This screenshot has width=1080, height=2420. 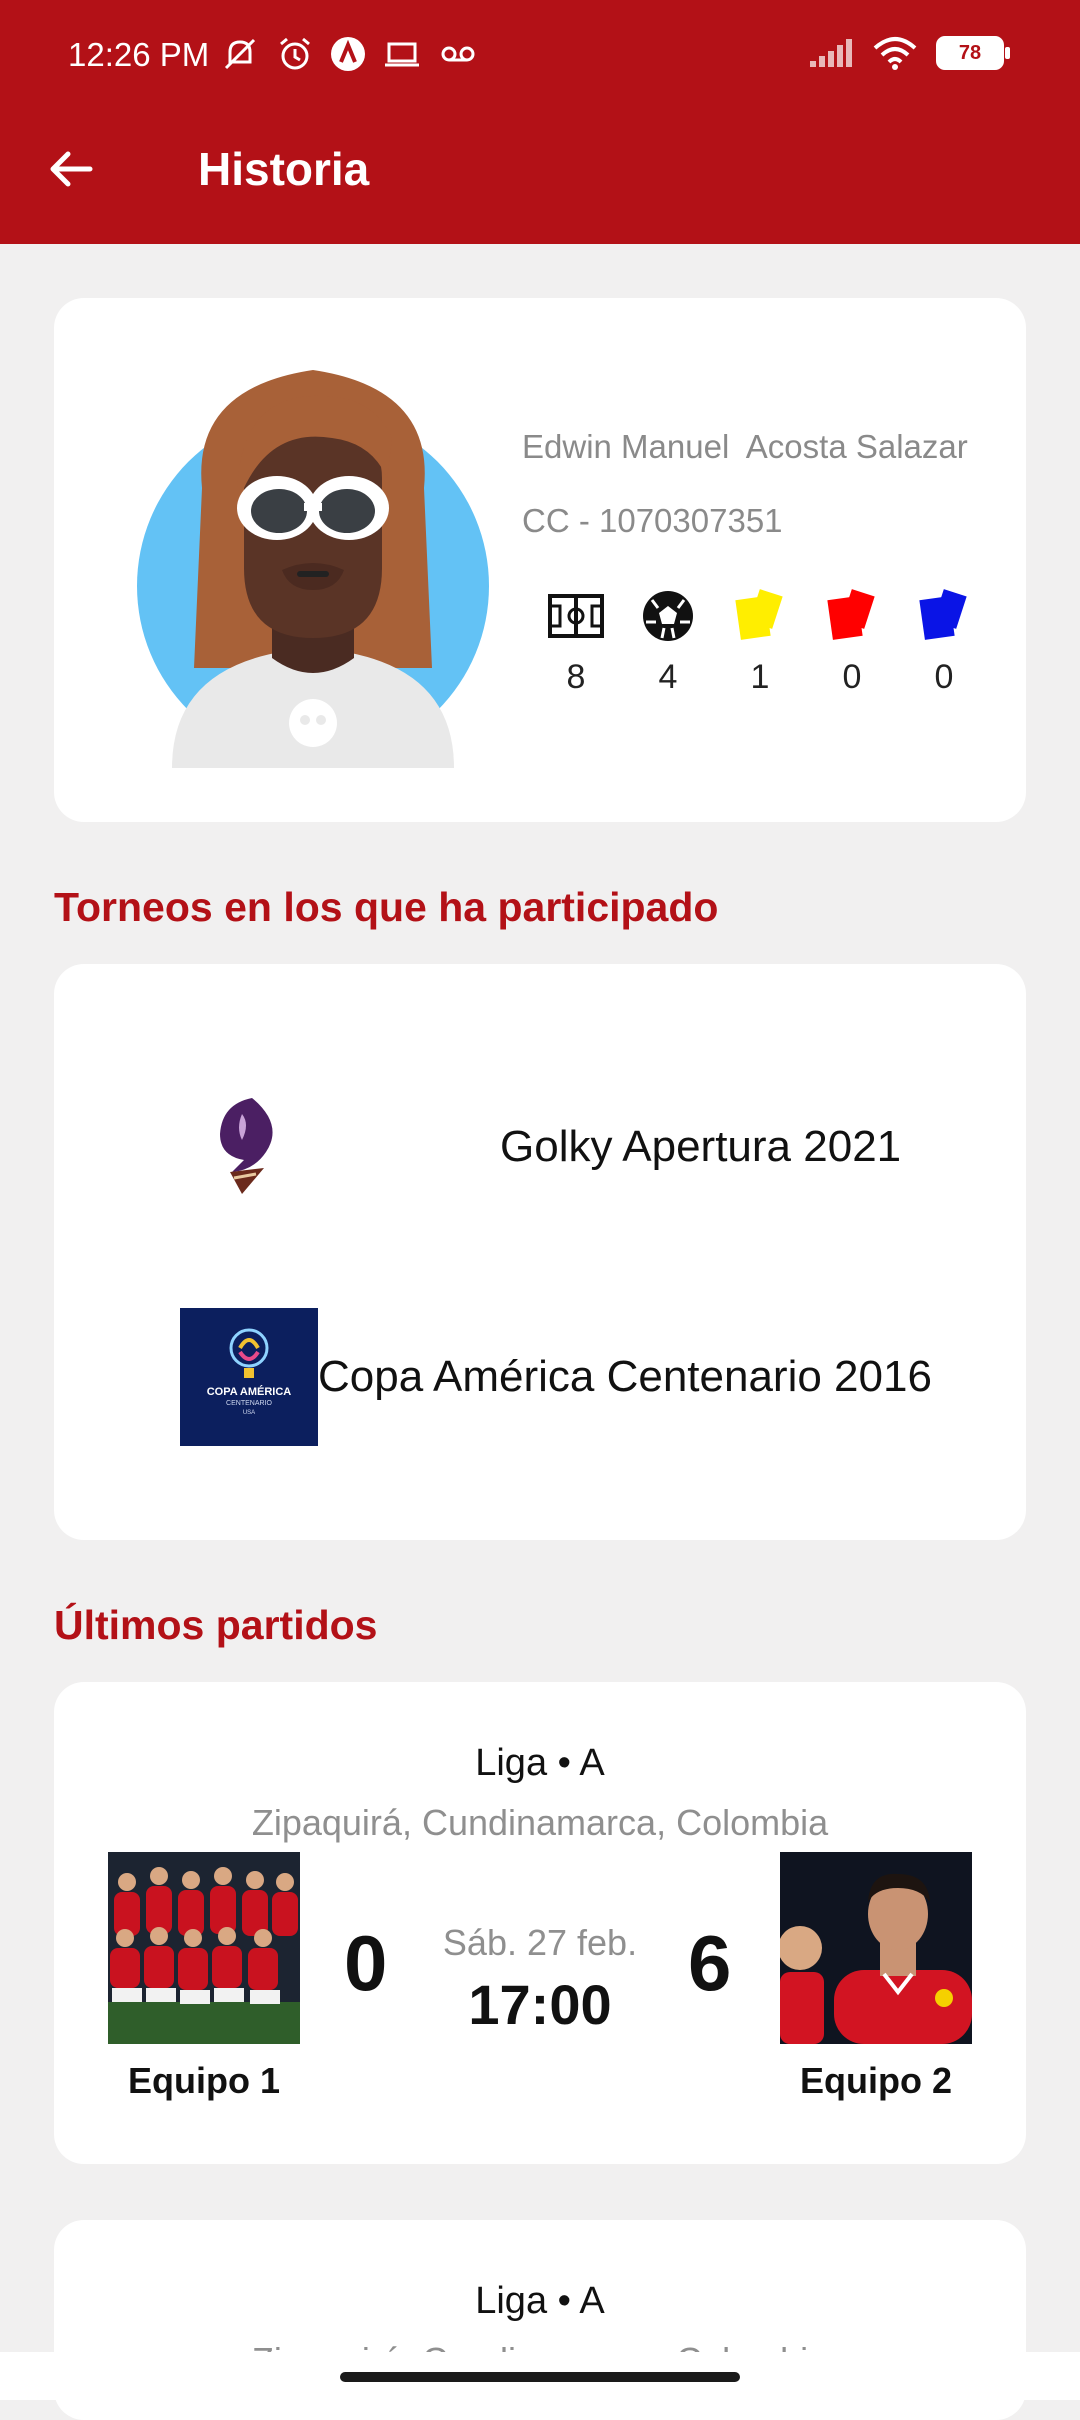 I want to click on app-a-icon, so click(x=348, y=54).